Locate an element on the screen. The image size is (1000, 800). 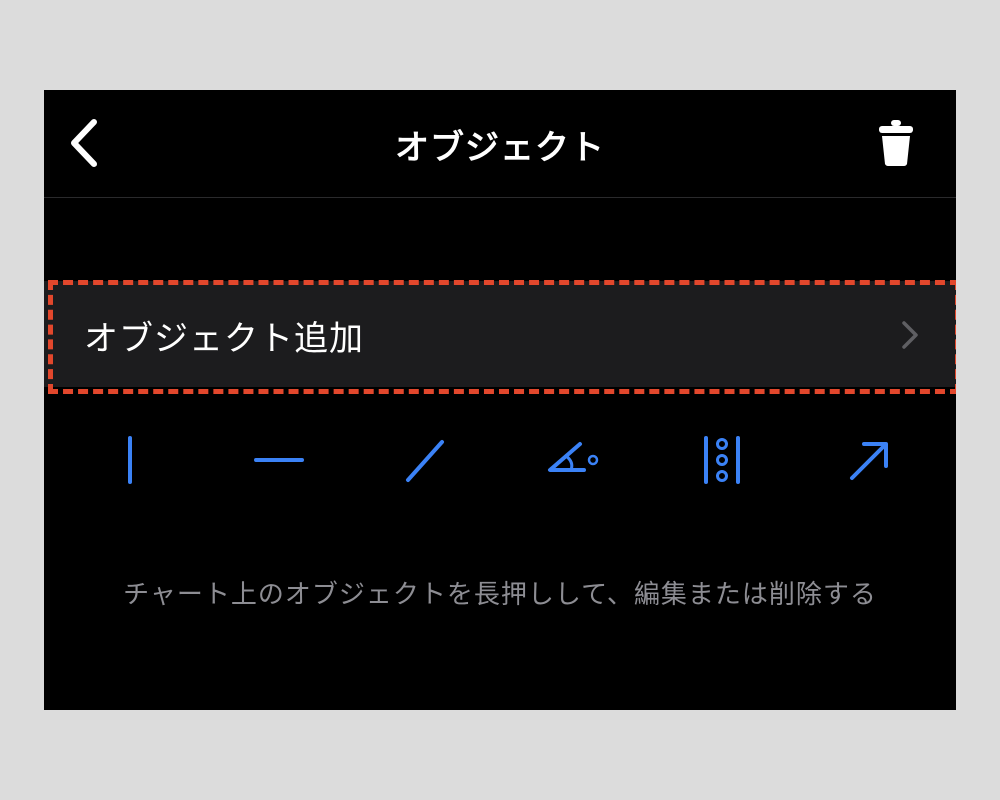
trash-icon is located at coordinates (896, 143).